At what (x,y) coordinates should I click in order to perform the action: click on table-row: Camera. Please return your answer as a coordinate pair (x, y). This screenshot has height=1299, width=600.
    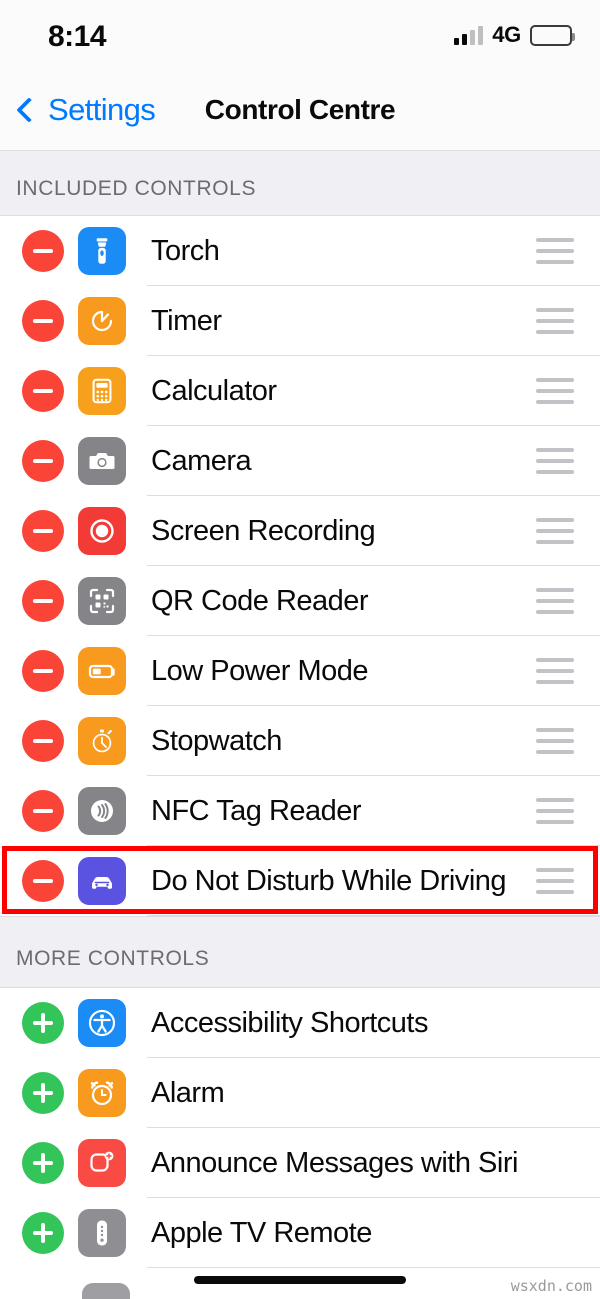
    Looking at the image, I should click on (300, 461).